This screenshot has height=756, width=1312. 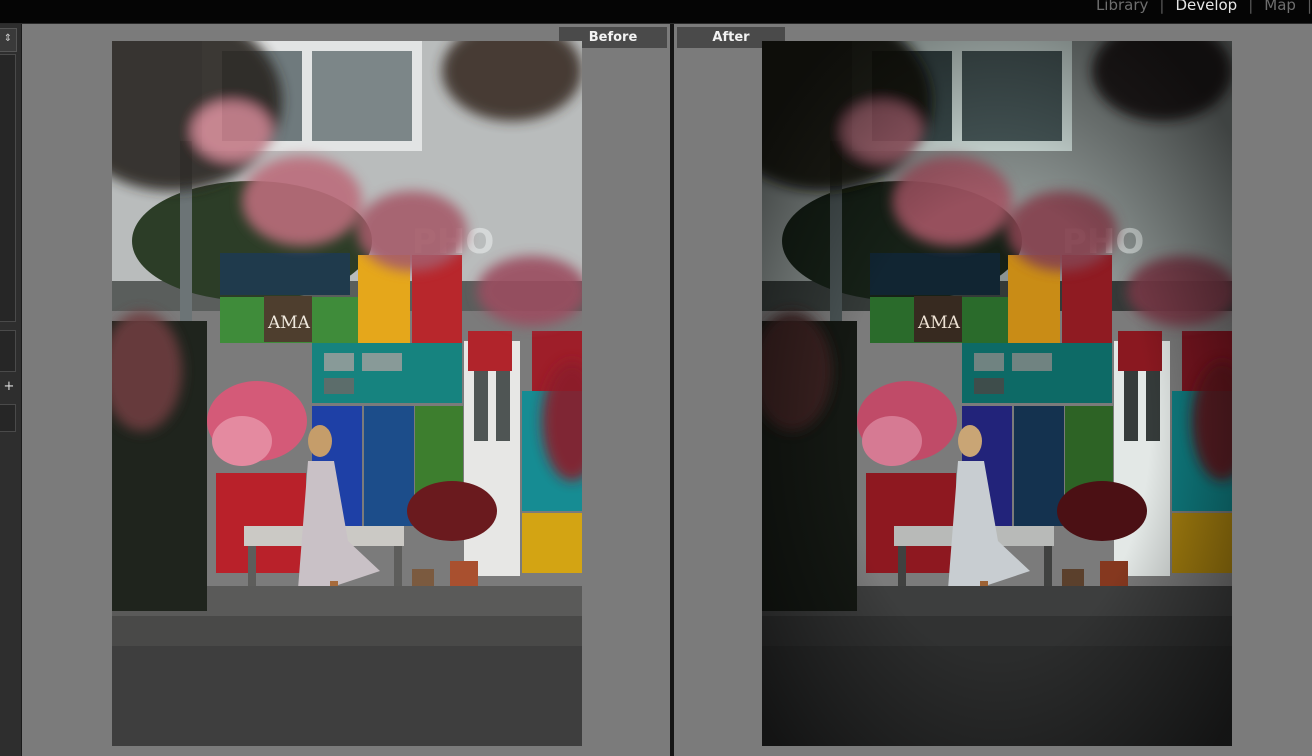 I want to click on add-preset-icon: +, so click(x=9, y=386).